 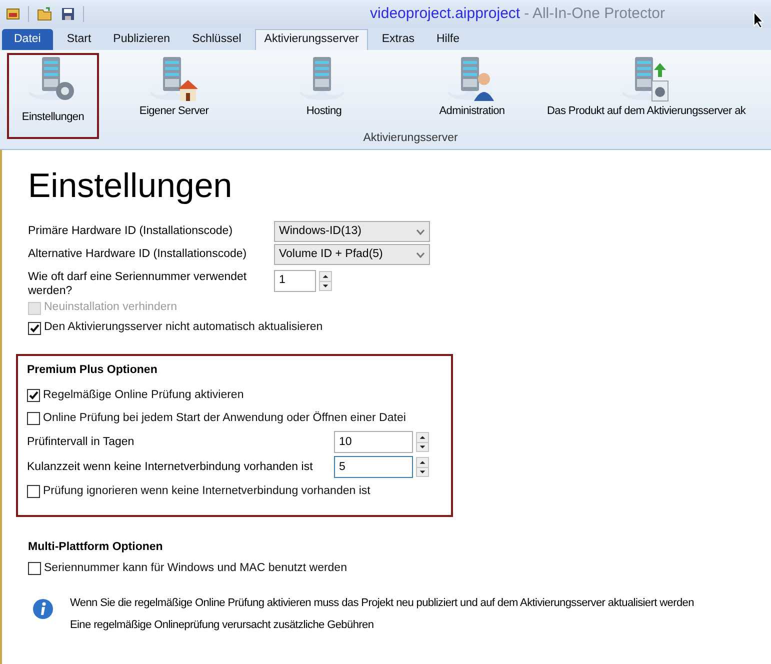 I want to click on field-label: Primäre Hardware ID (Installationscode), so click(x=131, y=231).